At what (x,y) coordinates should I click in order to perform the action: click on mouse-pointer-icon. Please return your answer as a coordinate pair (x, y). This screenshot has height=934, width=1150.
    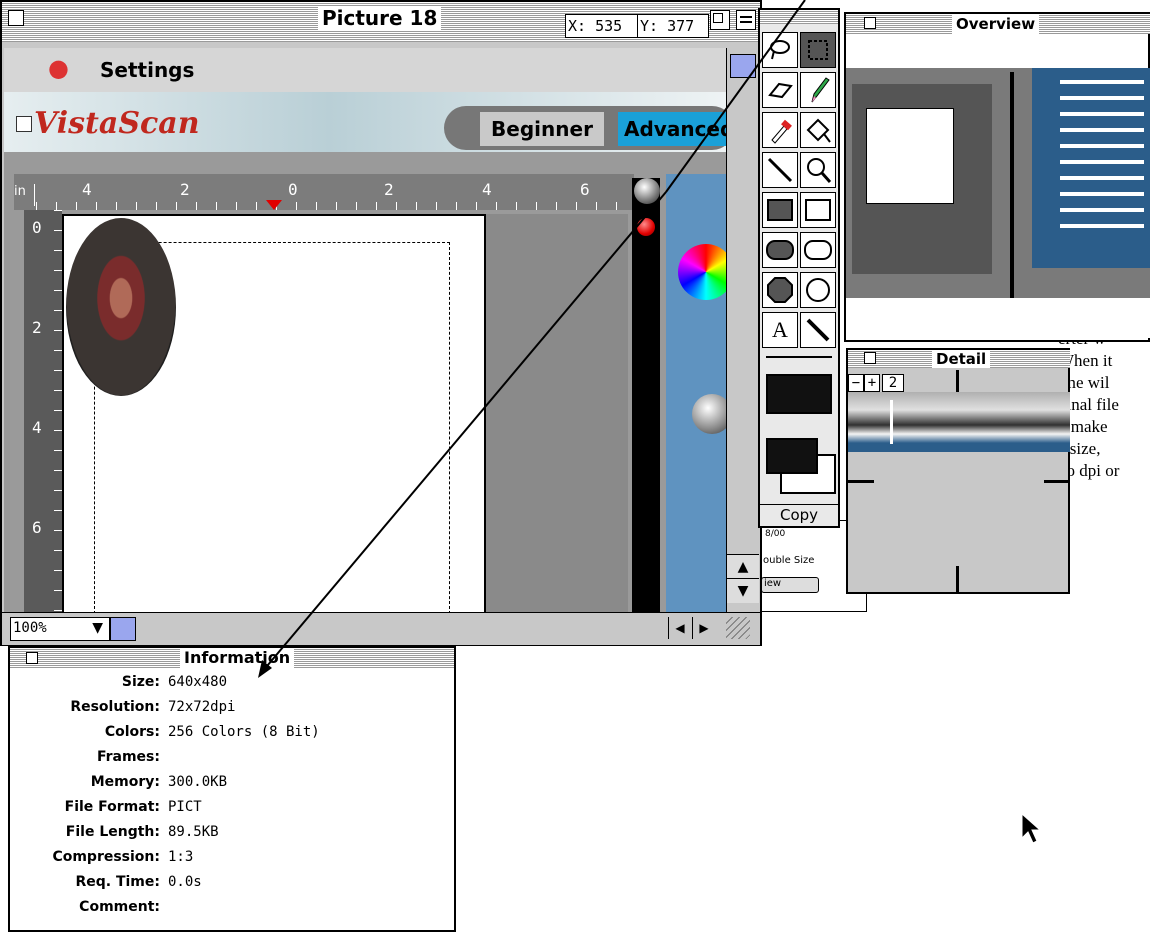
    Looking at the image, I should click on (1031, 828).